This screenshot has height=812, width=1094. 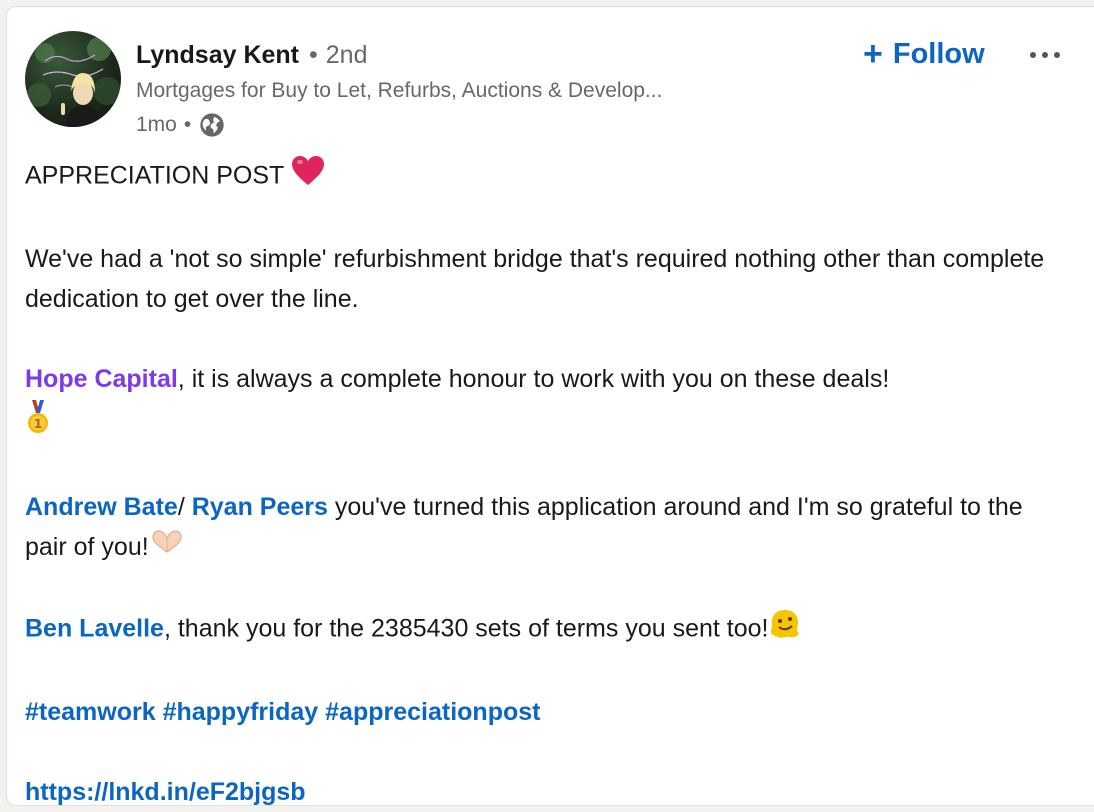 What do you see at coordinates (101, 507) in the screenshot?
I see `mention-andrew-bate: Andrew Bate` at bounding box center [101, 507].